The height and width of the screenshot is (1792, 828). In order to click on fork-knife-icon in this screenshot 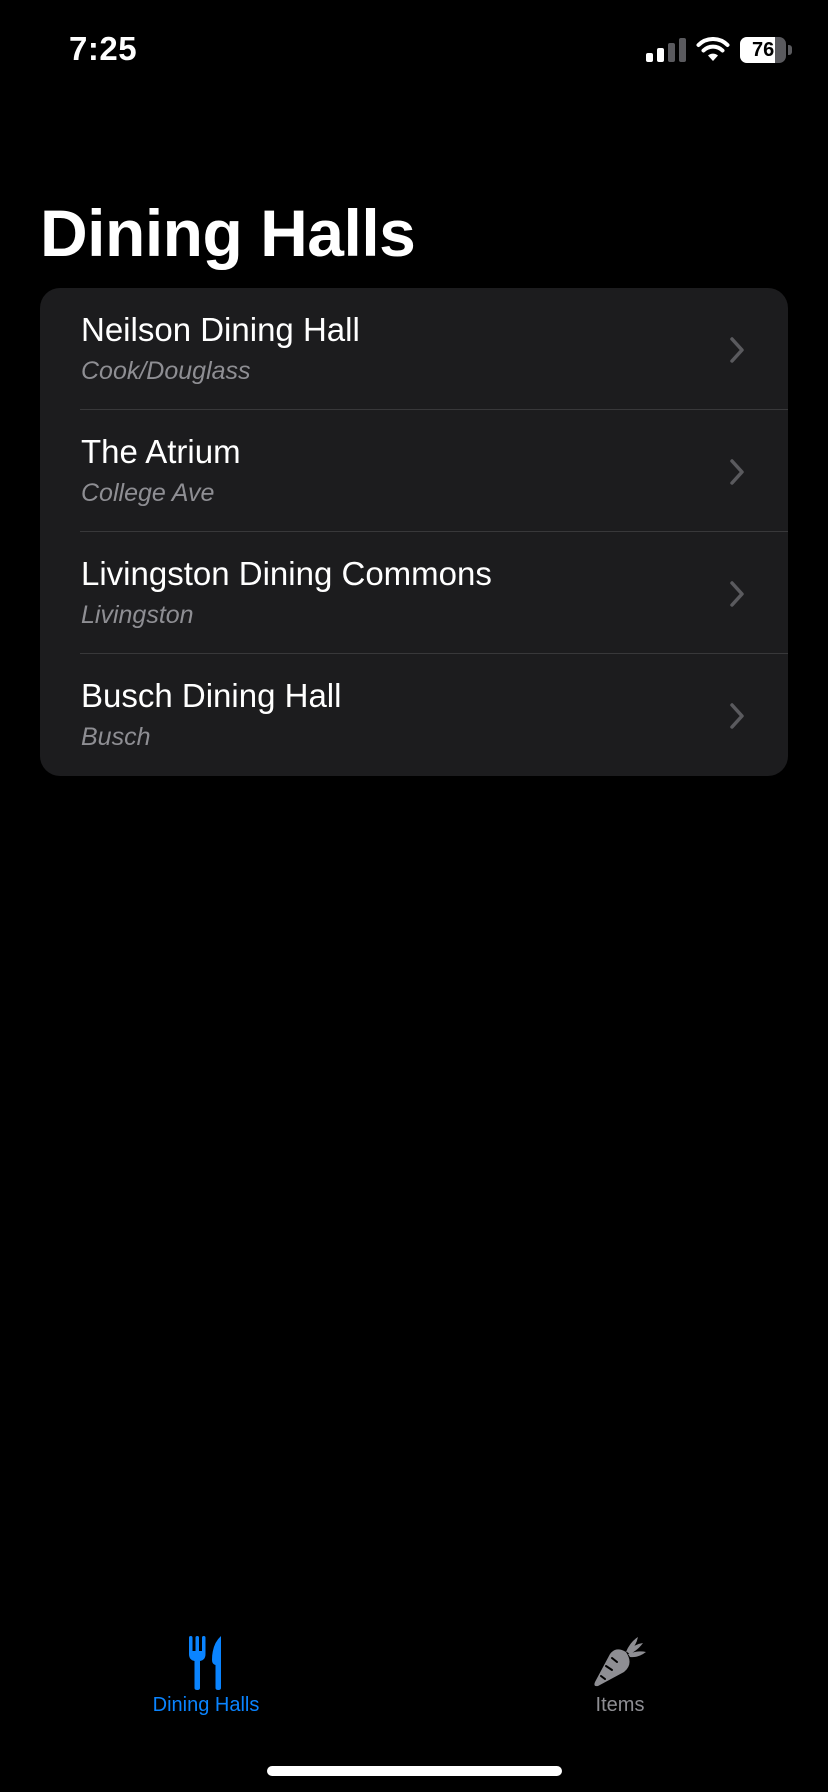, I will do `click(205, 1663)`.